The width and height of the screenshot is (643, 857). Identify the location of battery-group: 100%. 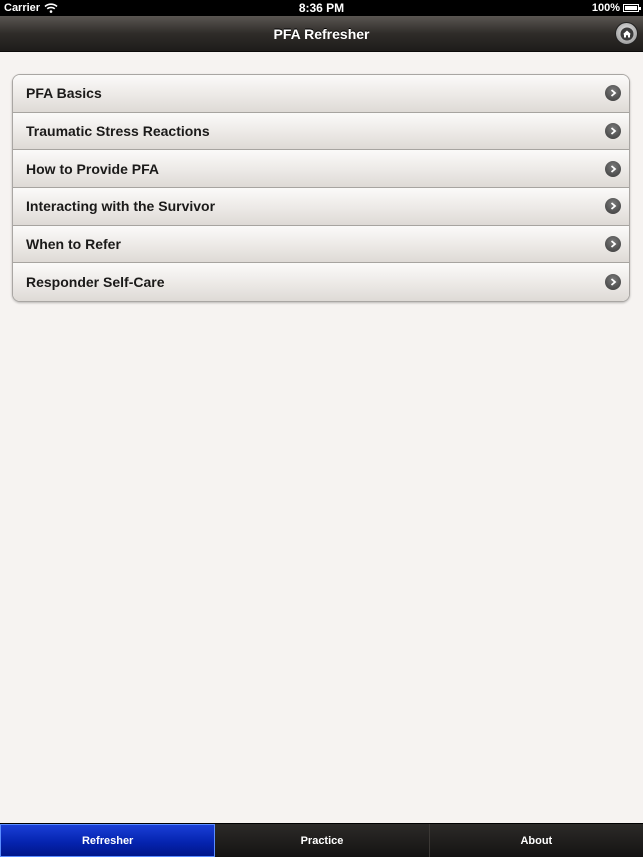
(616, 8).